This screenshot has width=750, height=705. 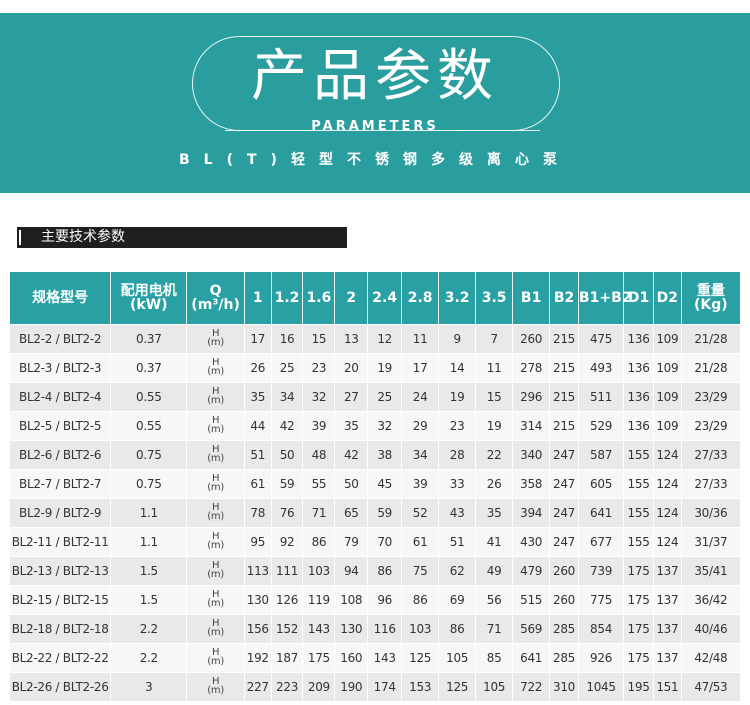 What do you see at coordinates (531, 570) in the screenshot?
I see `cell-b1: 479` at bounding box center [531, 570].